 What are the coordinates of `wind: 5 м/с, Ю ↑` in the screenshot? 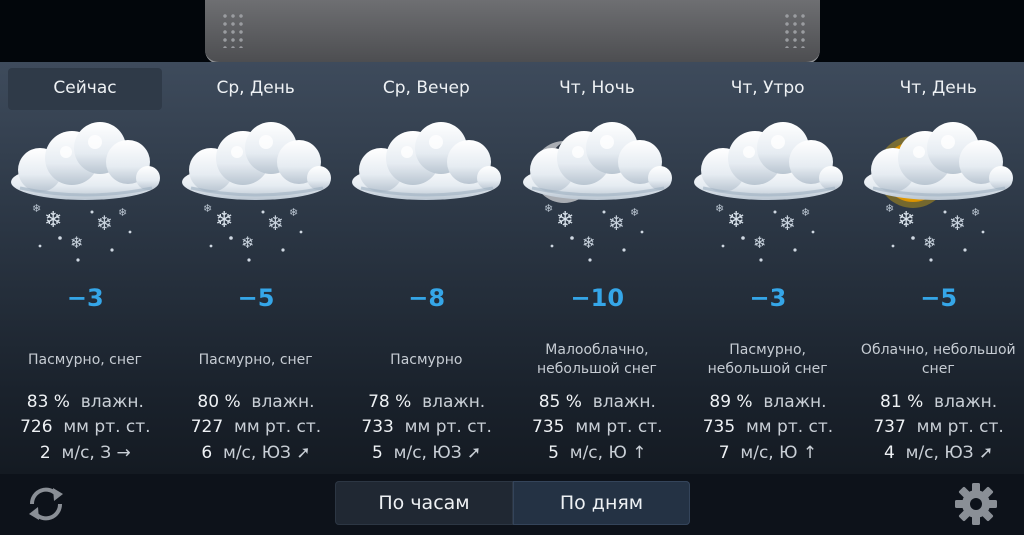 It's located at (597, 453).